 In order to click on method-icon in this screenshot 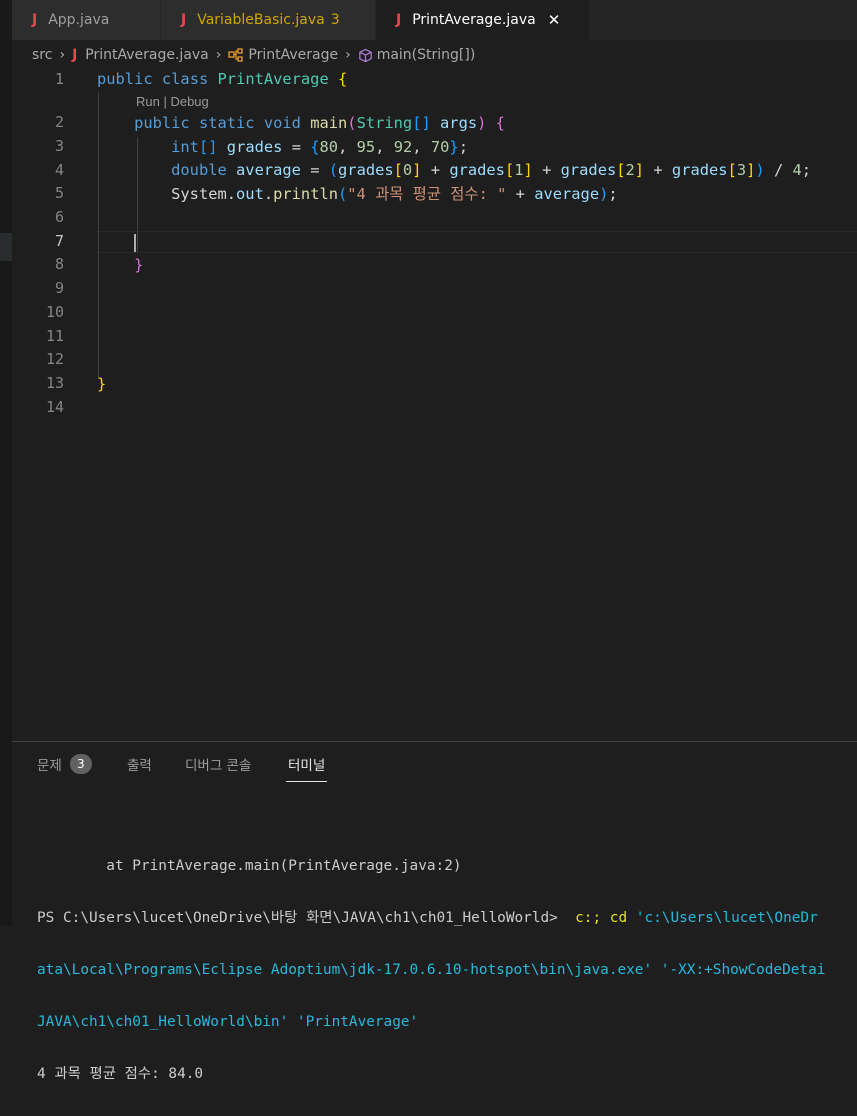, I will do `click(365, 55)`.